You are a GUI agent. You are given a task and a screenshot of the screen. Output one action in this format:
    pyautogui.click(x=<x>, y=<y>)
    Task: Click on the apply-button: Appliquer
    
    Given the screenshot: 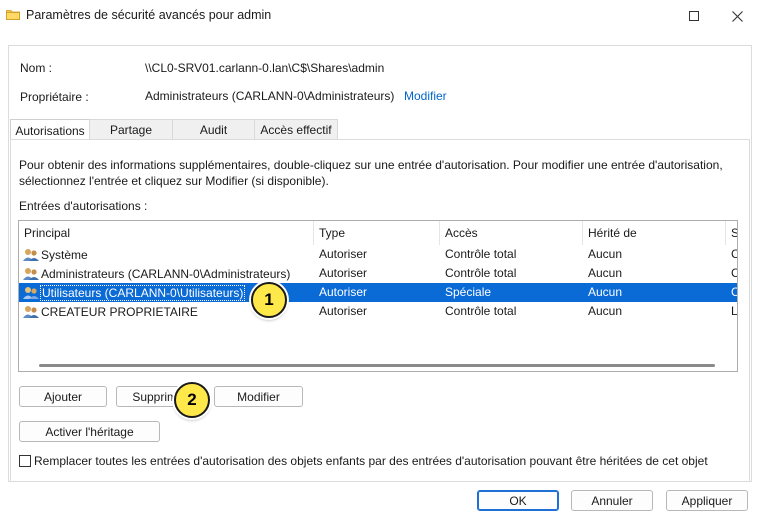 What is the action you would take?
    pyautogui.click(x=707, y=500)
    